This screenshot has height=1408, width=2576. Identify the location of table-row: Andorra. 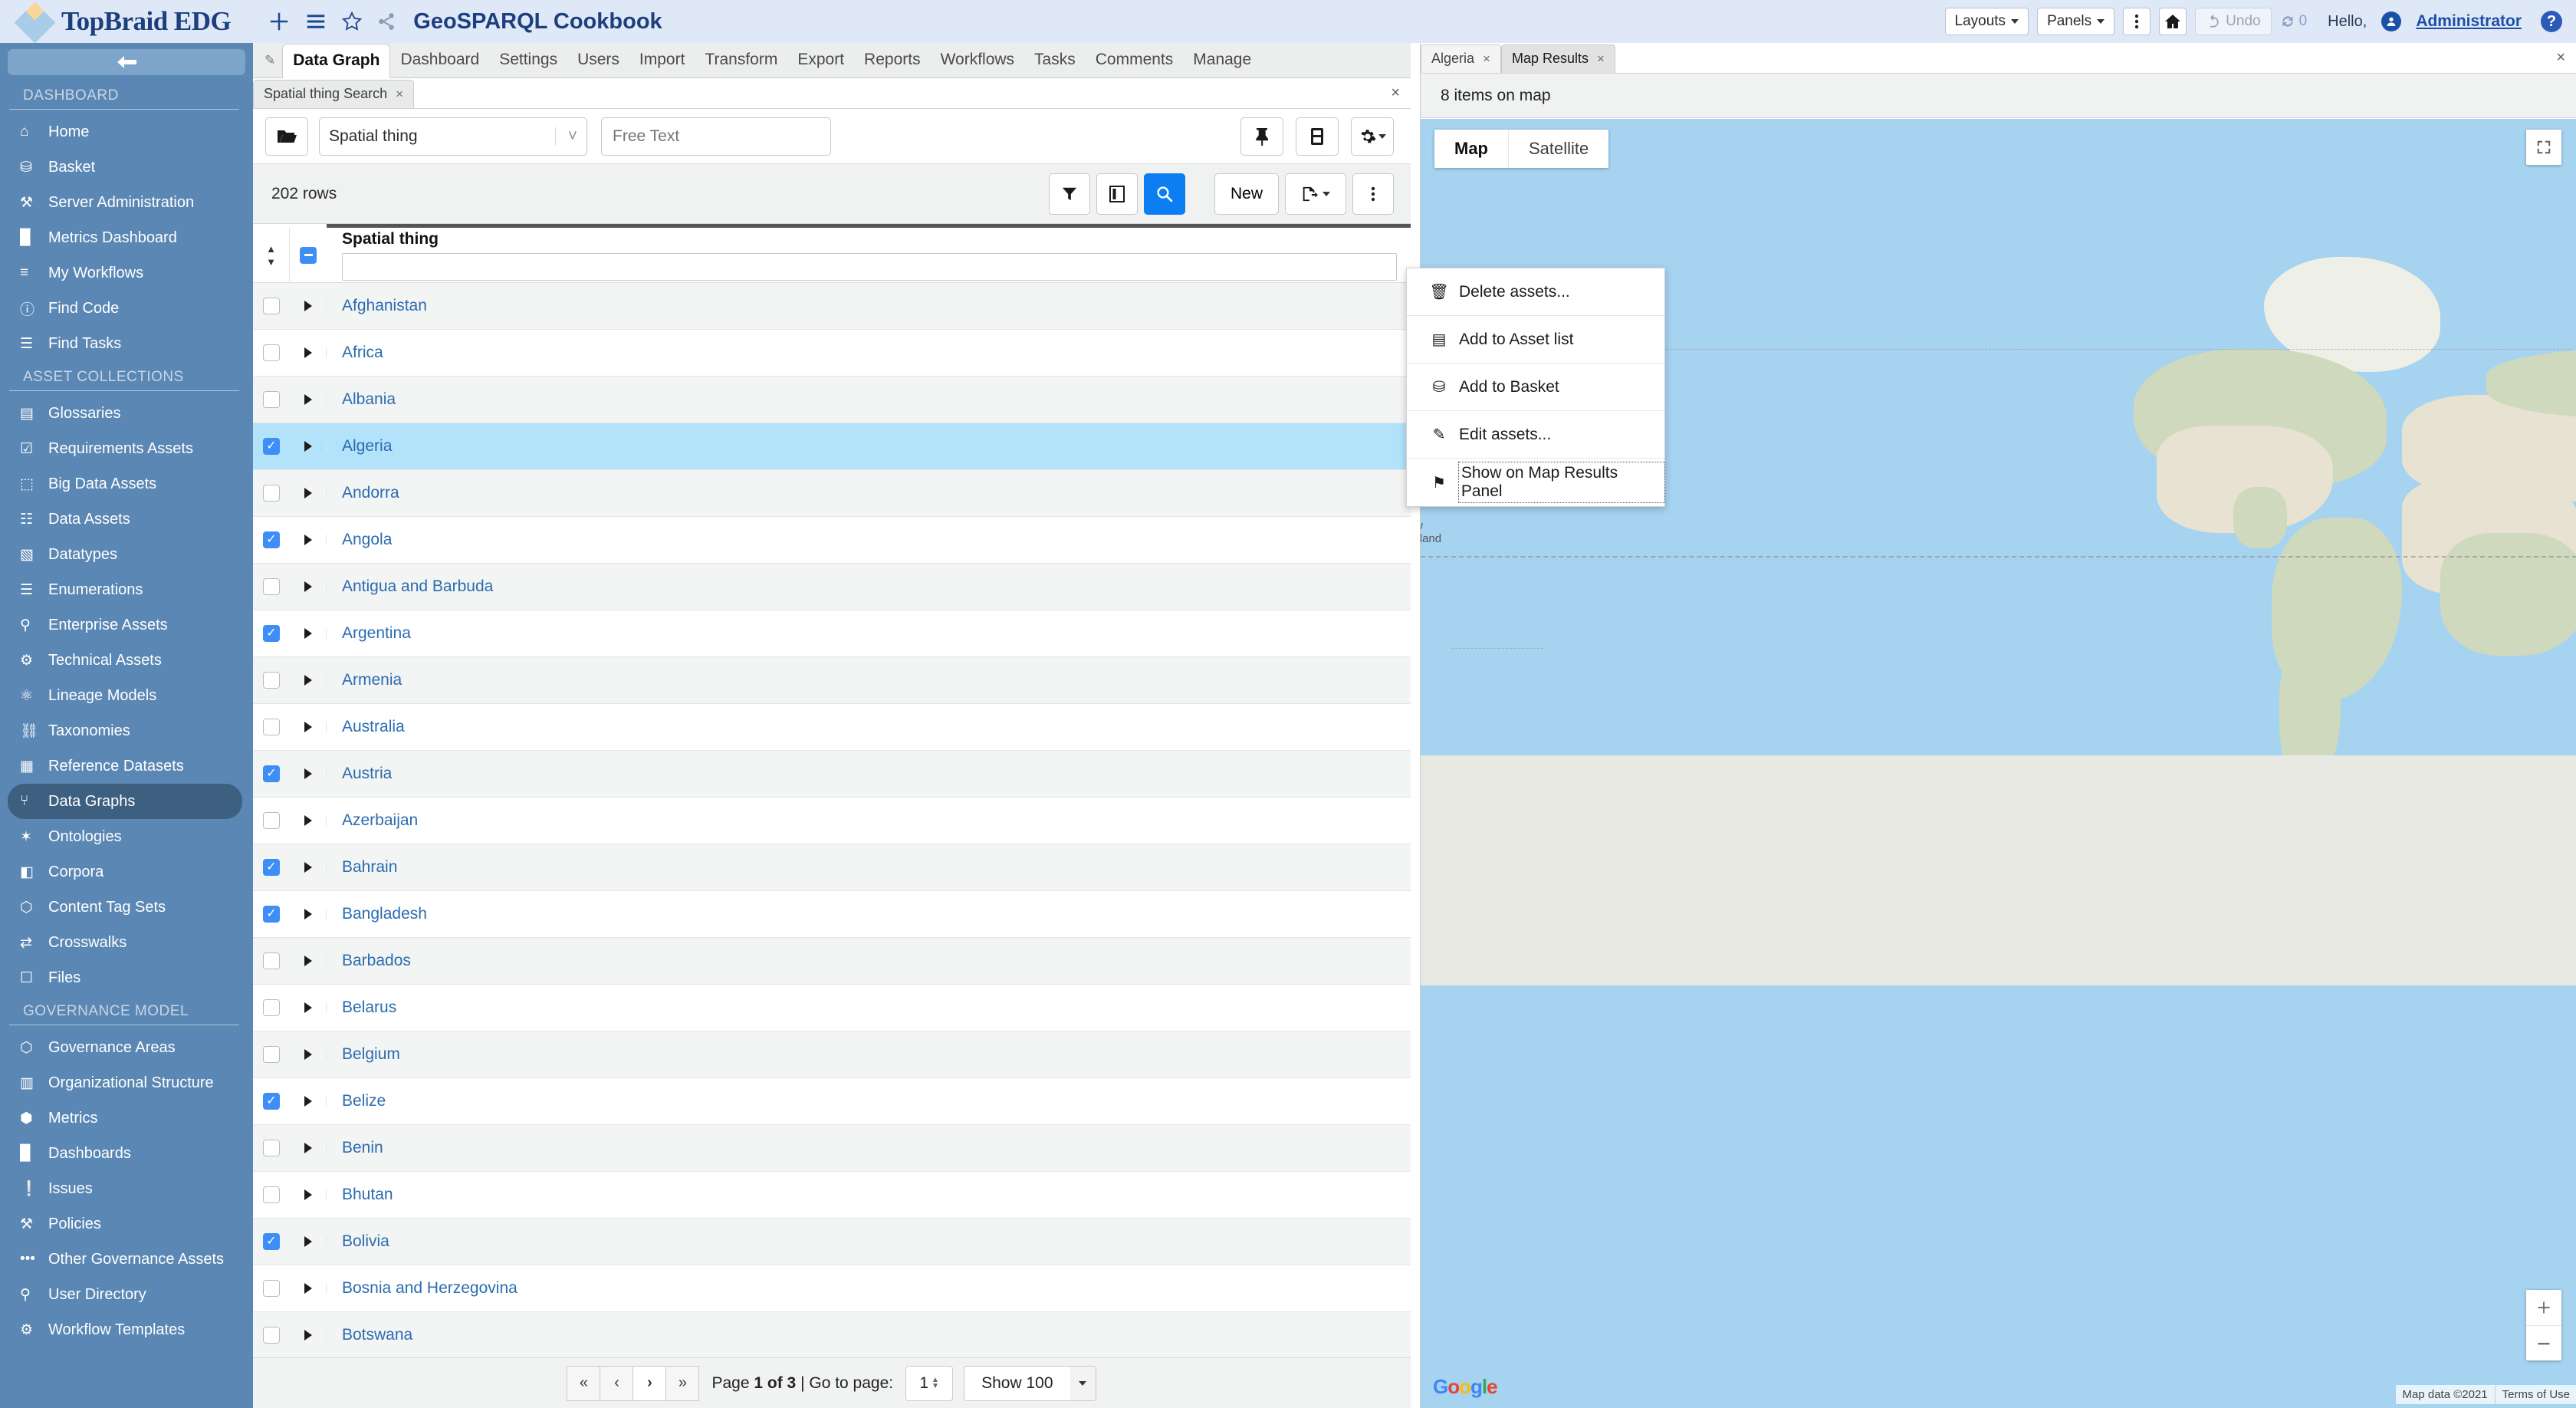
(832, 493).